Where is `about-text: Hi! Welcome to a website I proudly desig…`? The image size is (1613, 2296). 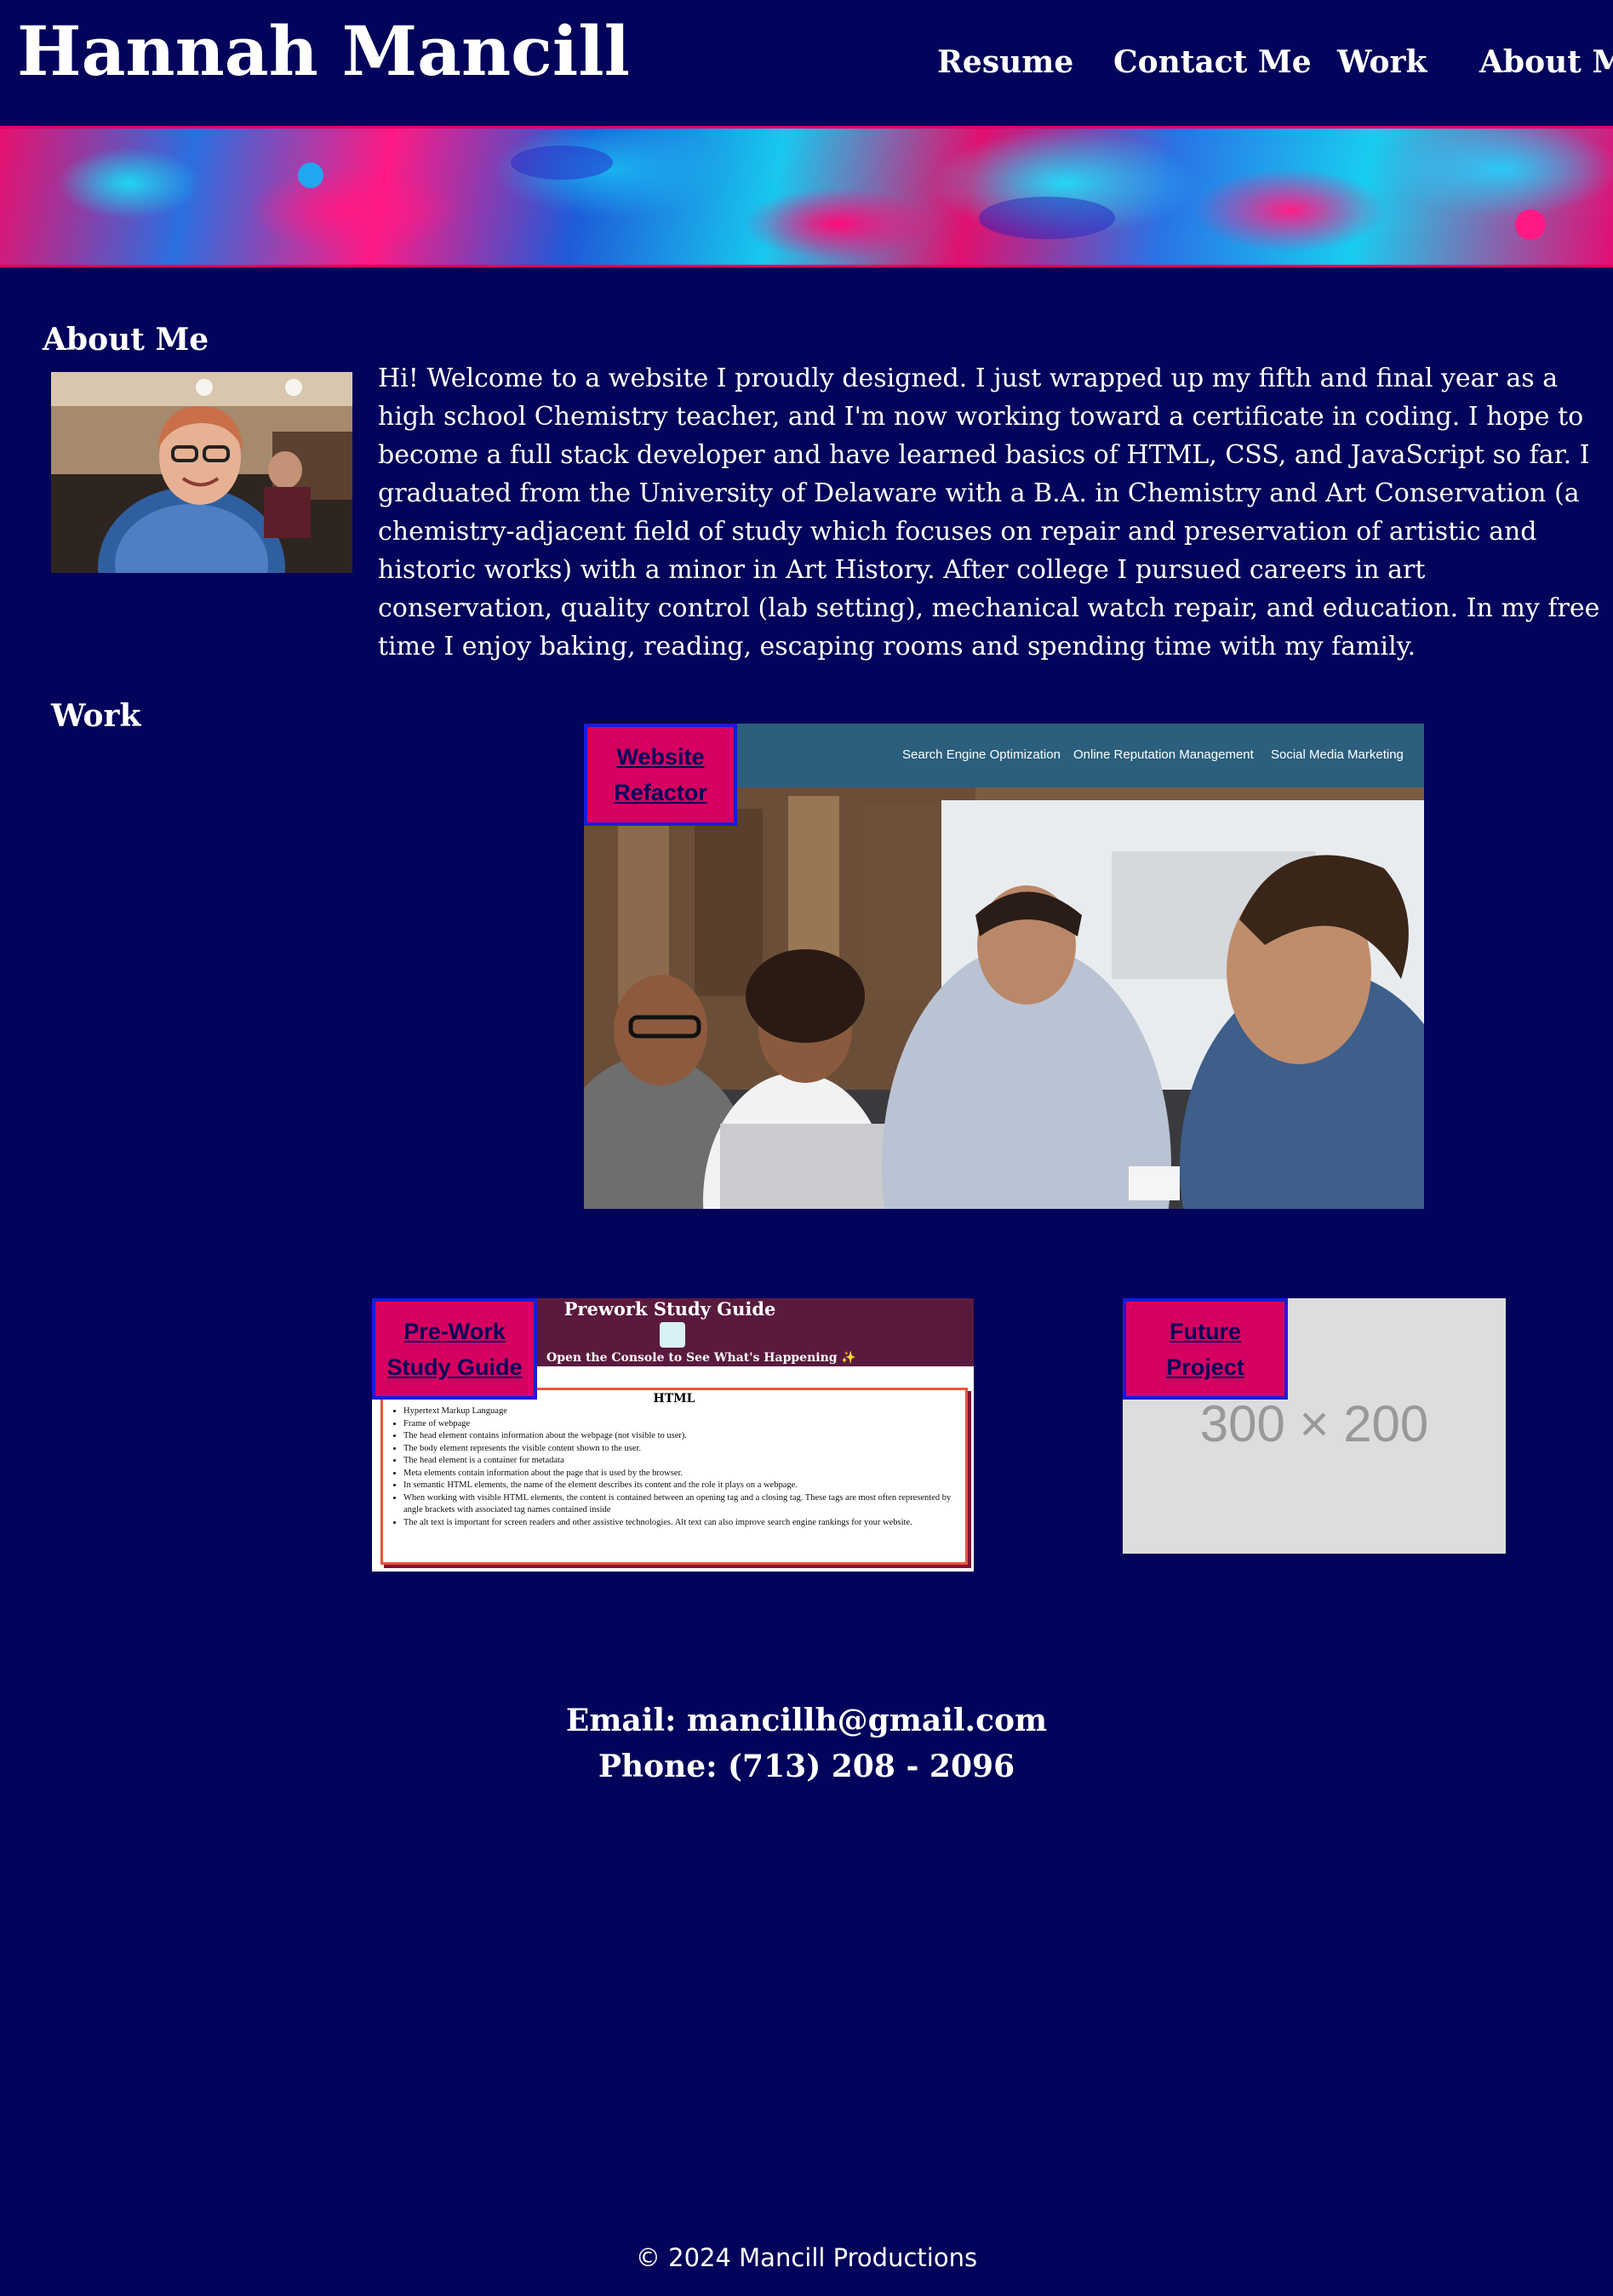
about-text: Hi! Welcome to a website I proudly desig… is located at coordinates (989, 512).